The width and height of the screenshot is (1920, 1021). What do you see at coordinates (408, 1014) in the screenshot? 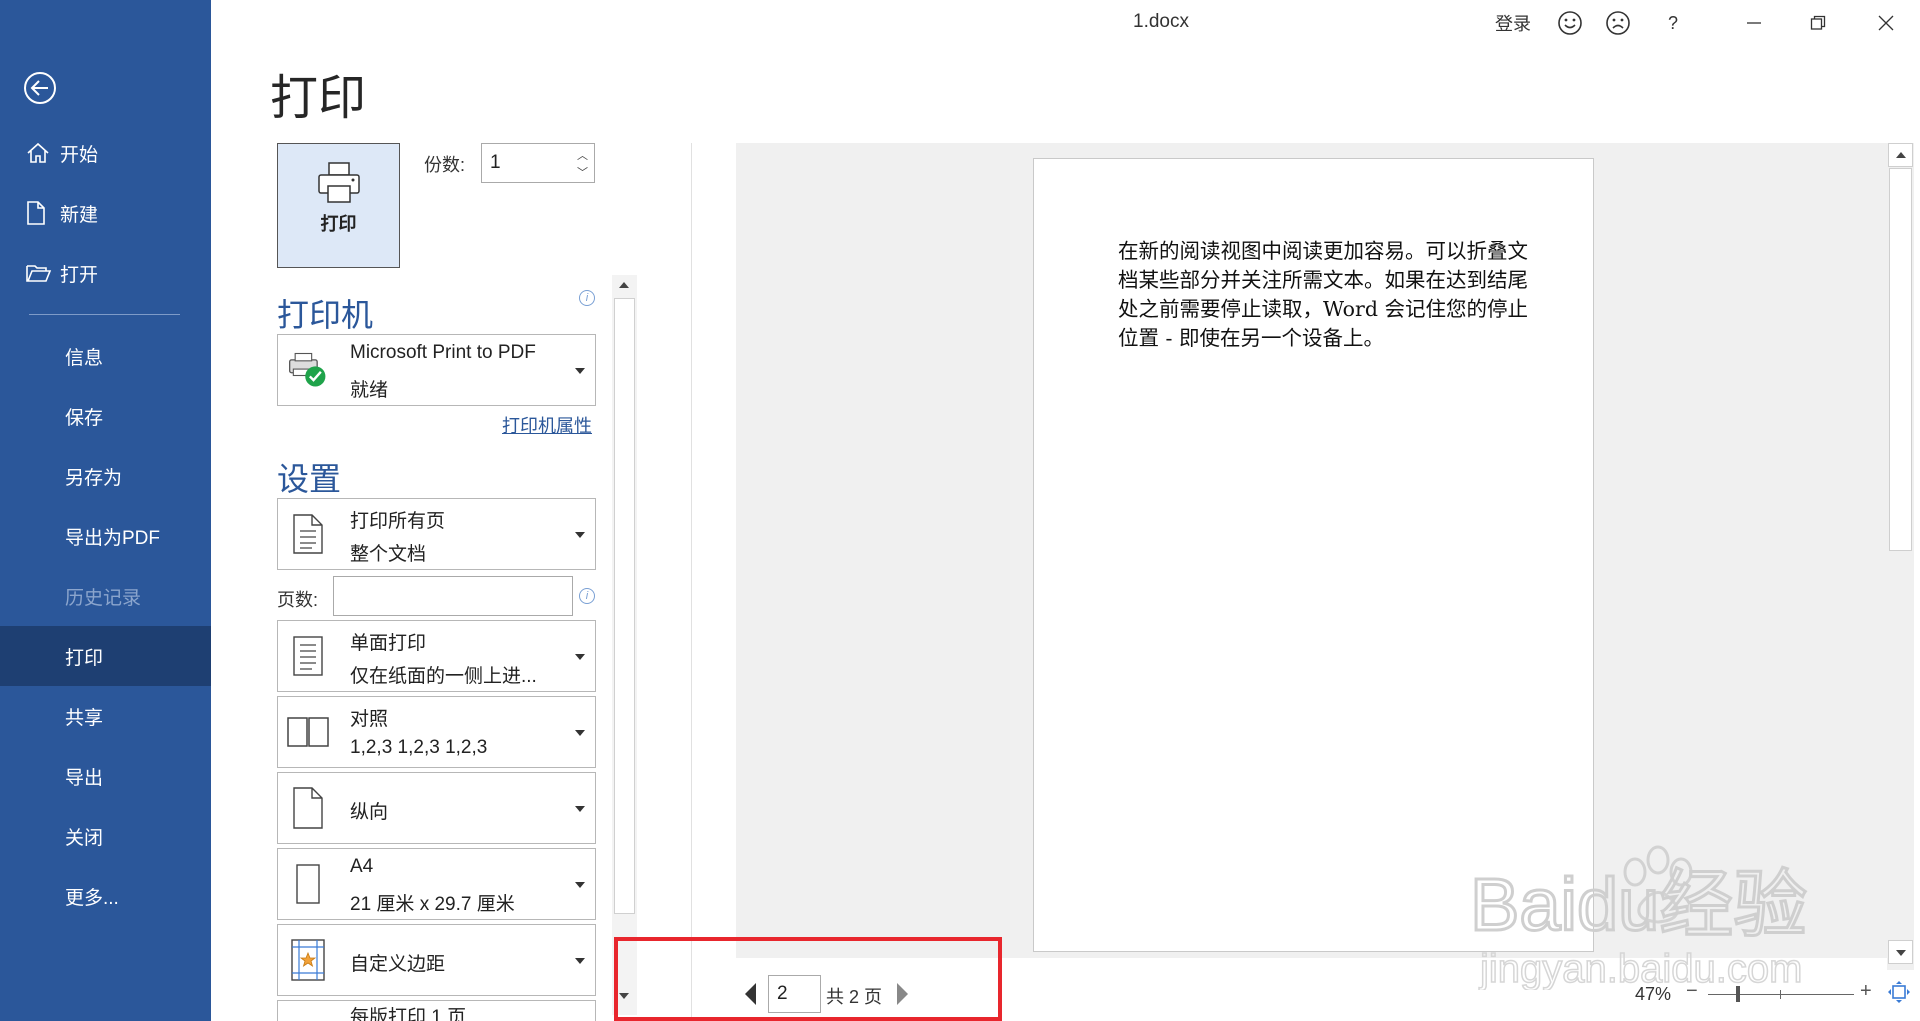
I see `pages-per-sheet-value: 每版打印 1 页` at bounding box center [408, 1014].